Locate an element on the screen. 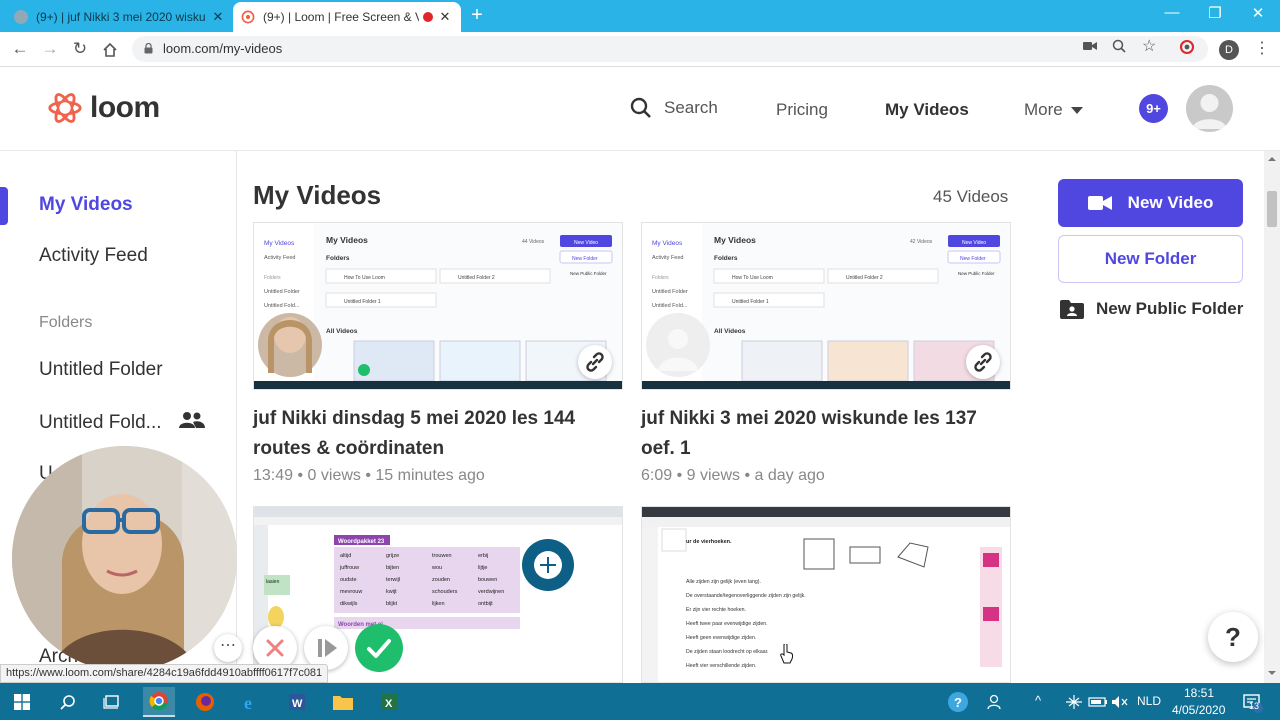 The image size is (1280, 720). forward-arrow-icon: → is located at coordinates (50, 50).